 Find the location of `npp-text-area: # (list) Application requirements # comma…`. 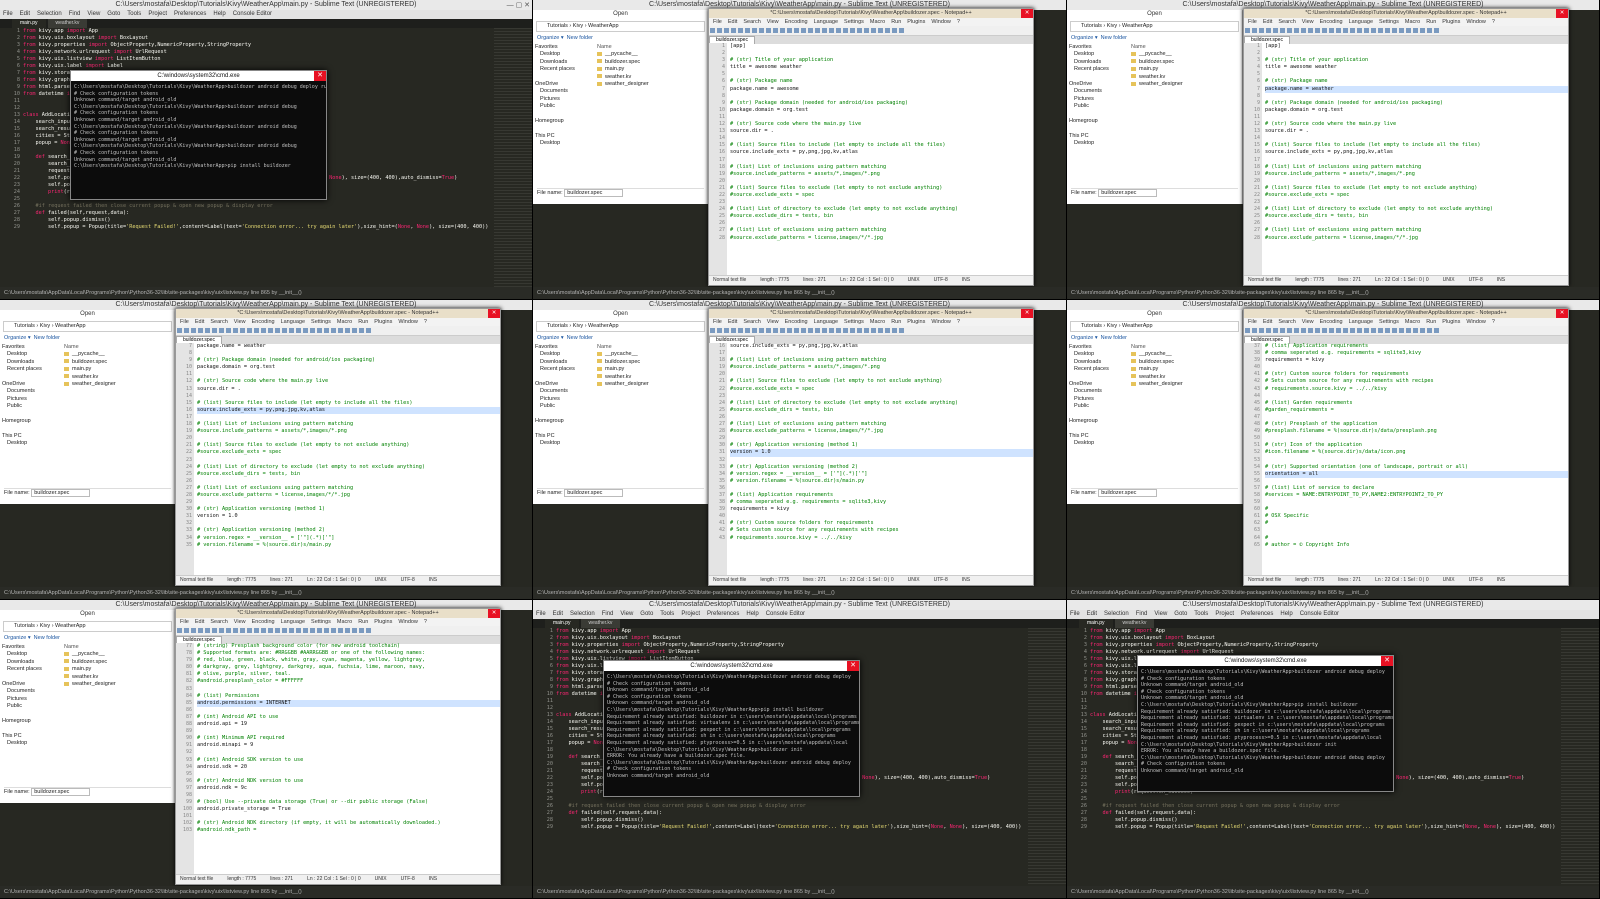

npp-text-area: # (list) Application requirements # comma… is located at coordinates (1415, 459).